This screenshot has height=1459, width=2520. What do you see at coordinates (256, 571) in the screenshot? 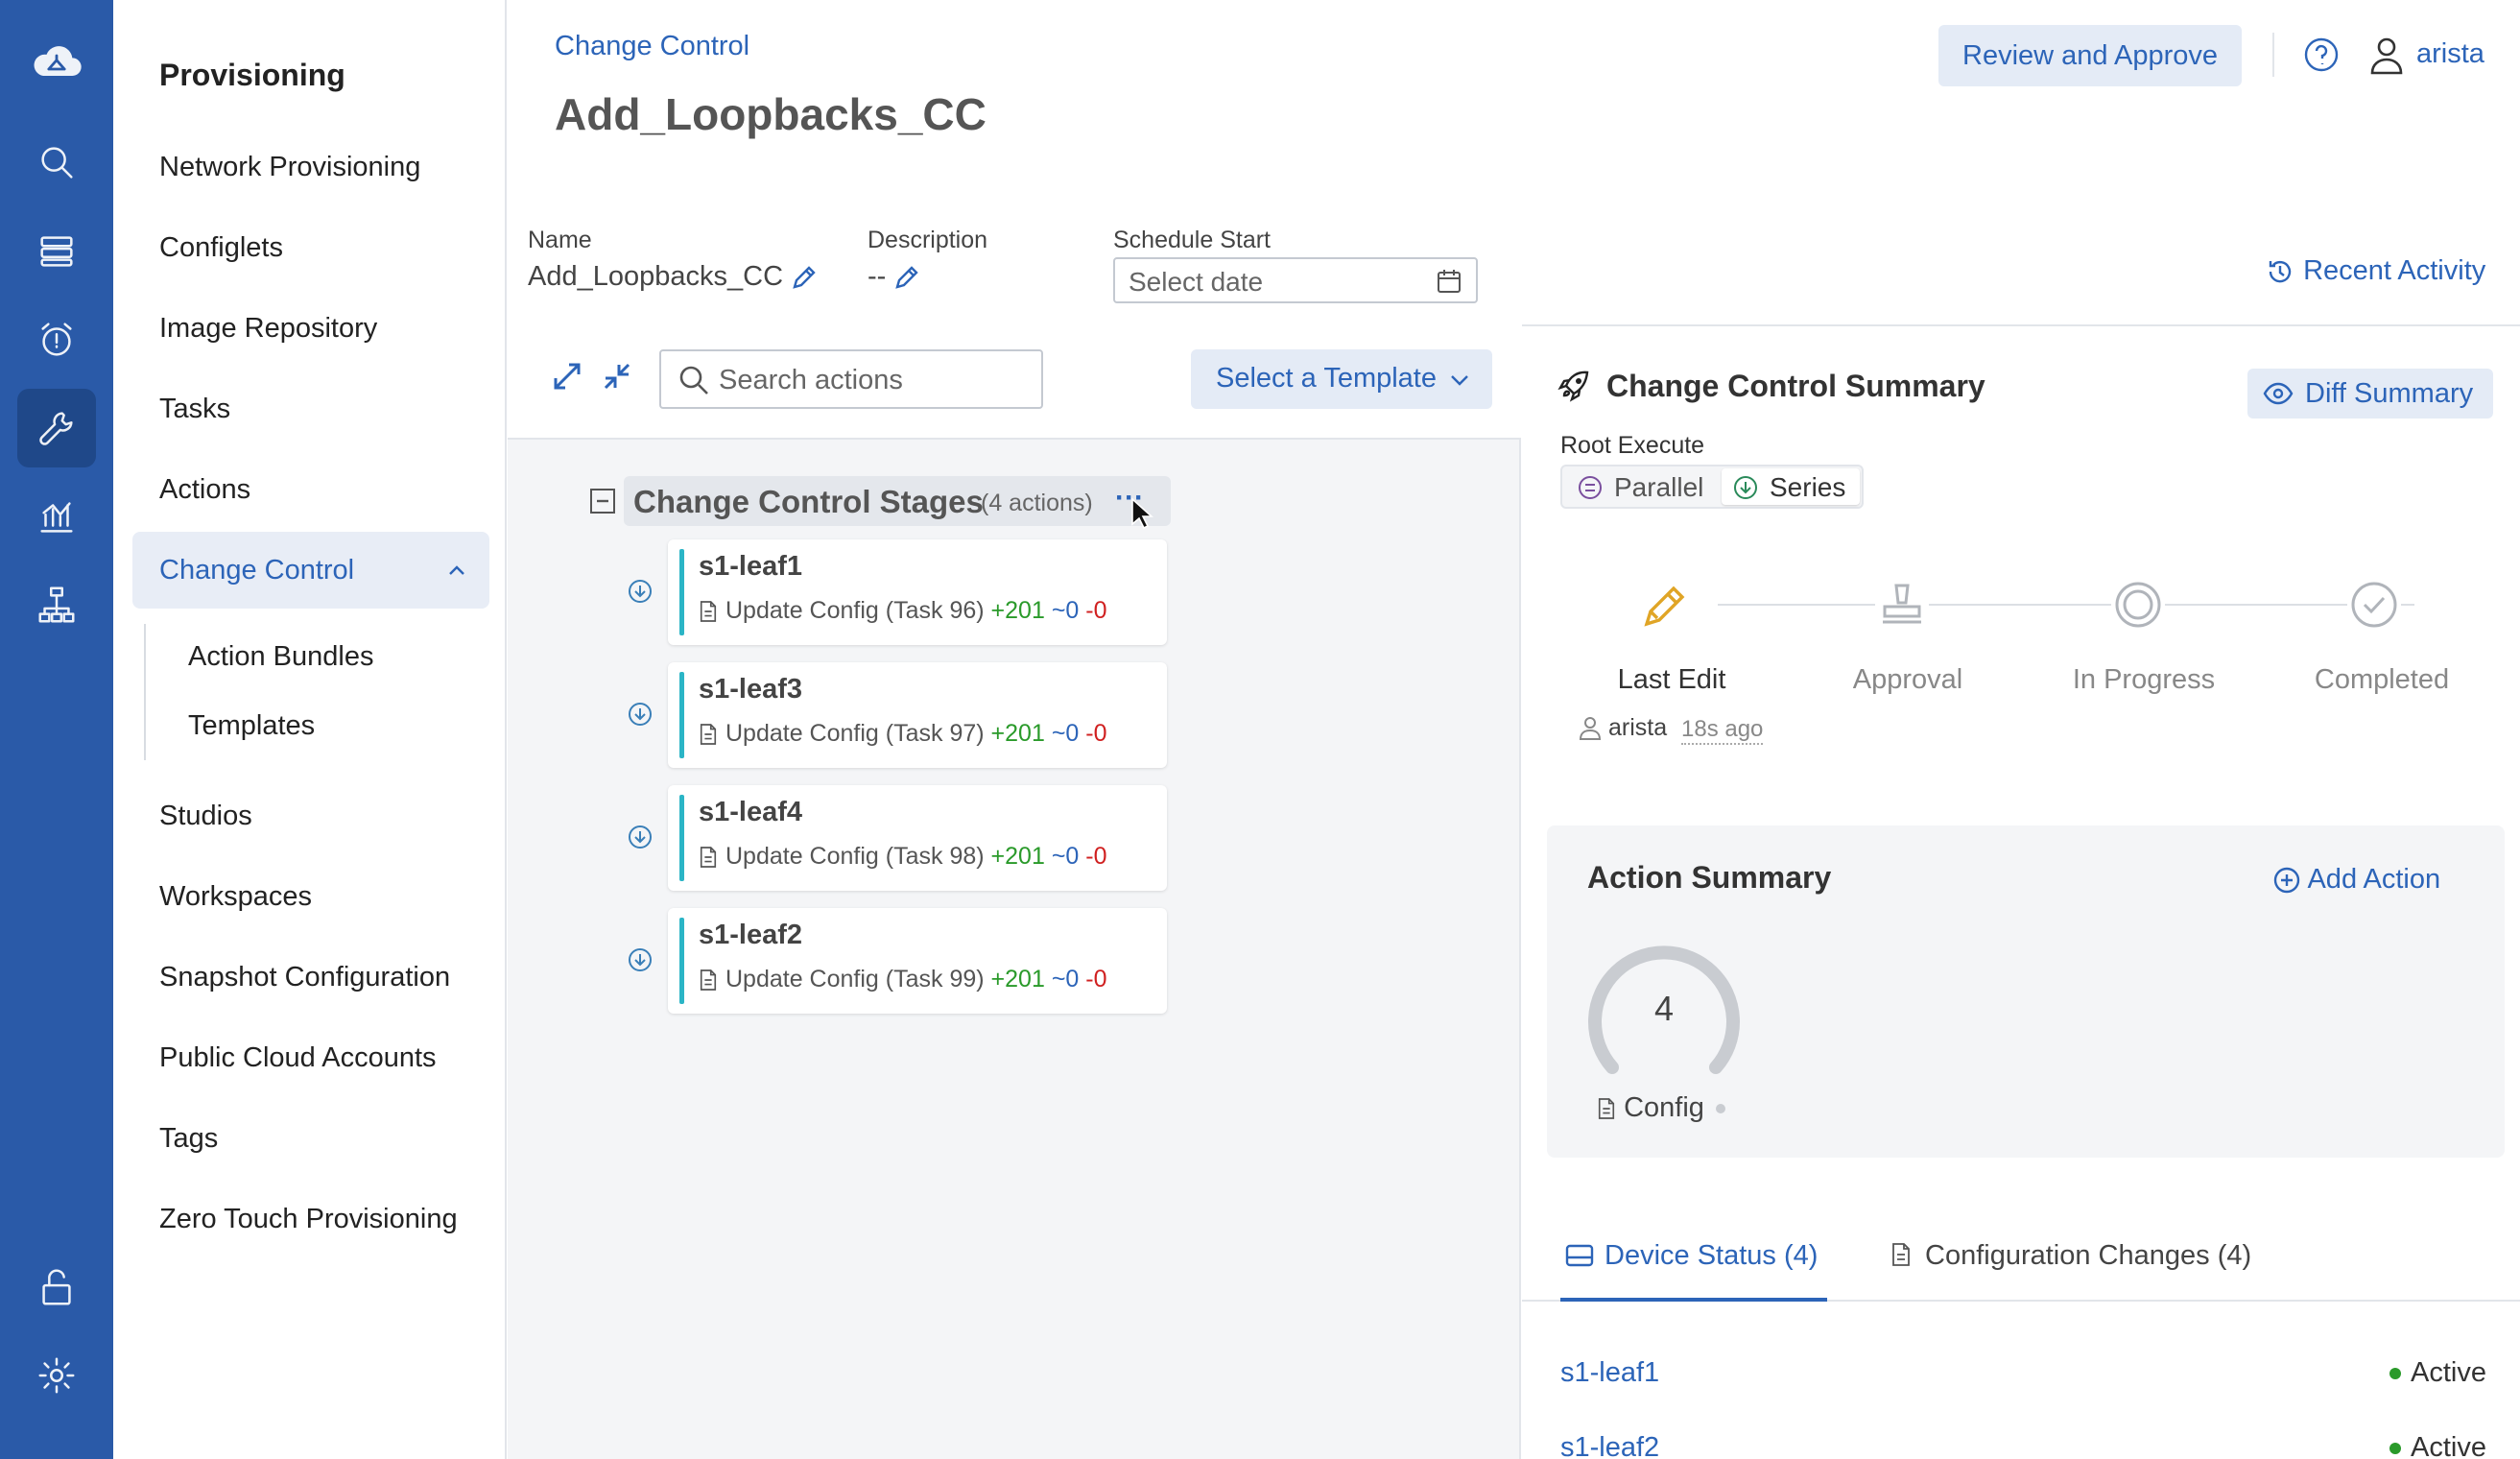
I see `nav-item-change-control: Change Control` at bounding box center [256, 571].